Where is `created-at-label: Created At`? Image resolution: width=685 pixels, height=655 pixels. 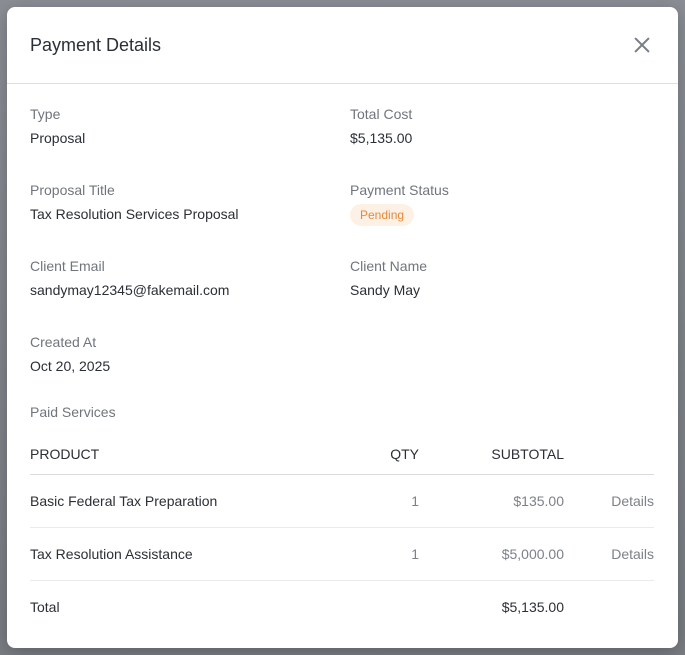 created-at-label: Created At is located at coordinates (63, 342).